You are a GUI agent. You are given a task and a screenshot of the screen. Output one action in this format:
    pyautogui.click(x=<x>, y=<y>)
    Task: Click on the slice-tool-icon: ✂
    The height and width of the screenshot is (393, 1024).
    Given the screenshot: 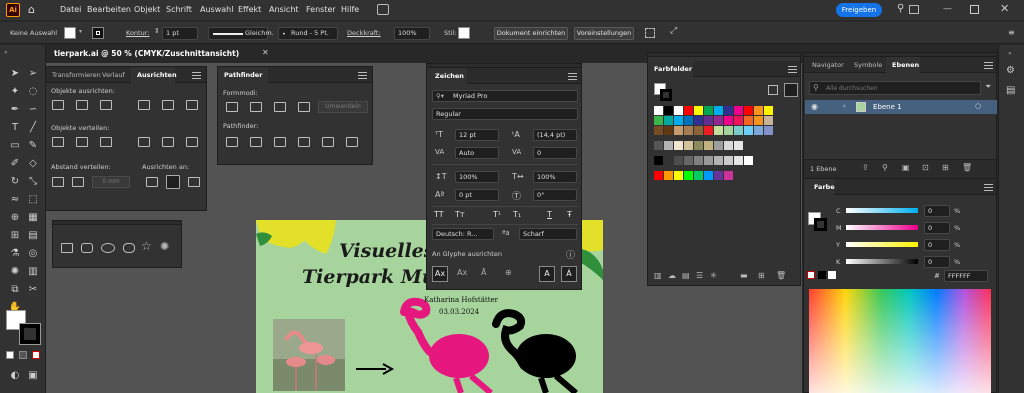 What is the action you would take?
    pyautogui.click(x=33, y=290)
    